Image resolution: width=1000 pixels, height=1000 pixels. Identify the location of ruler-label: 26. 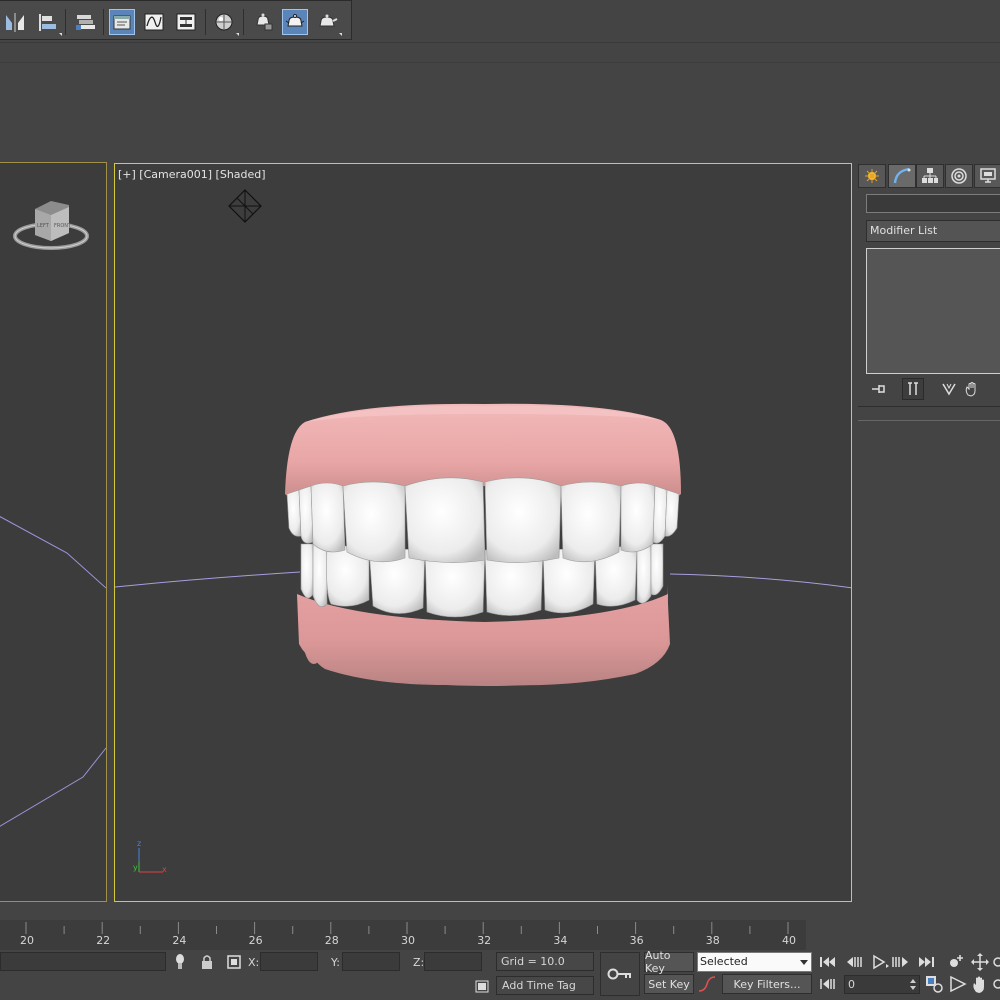
(255, 940).